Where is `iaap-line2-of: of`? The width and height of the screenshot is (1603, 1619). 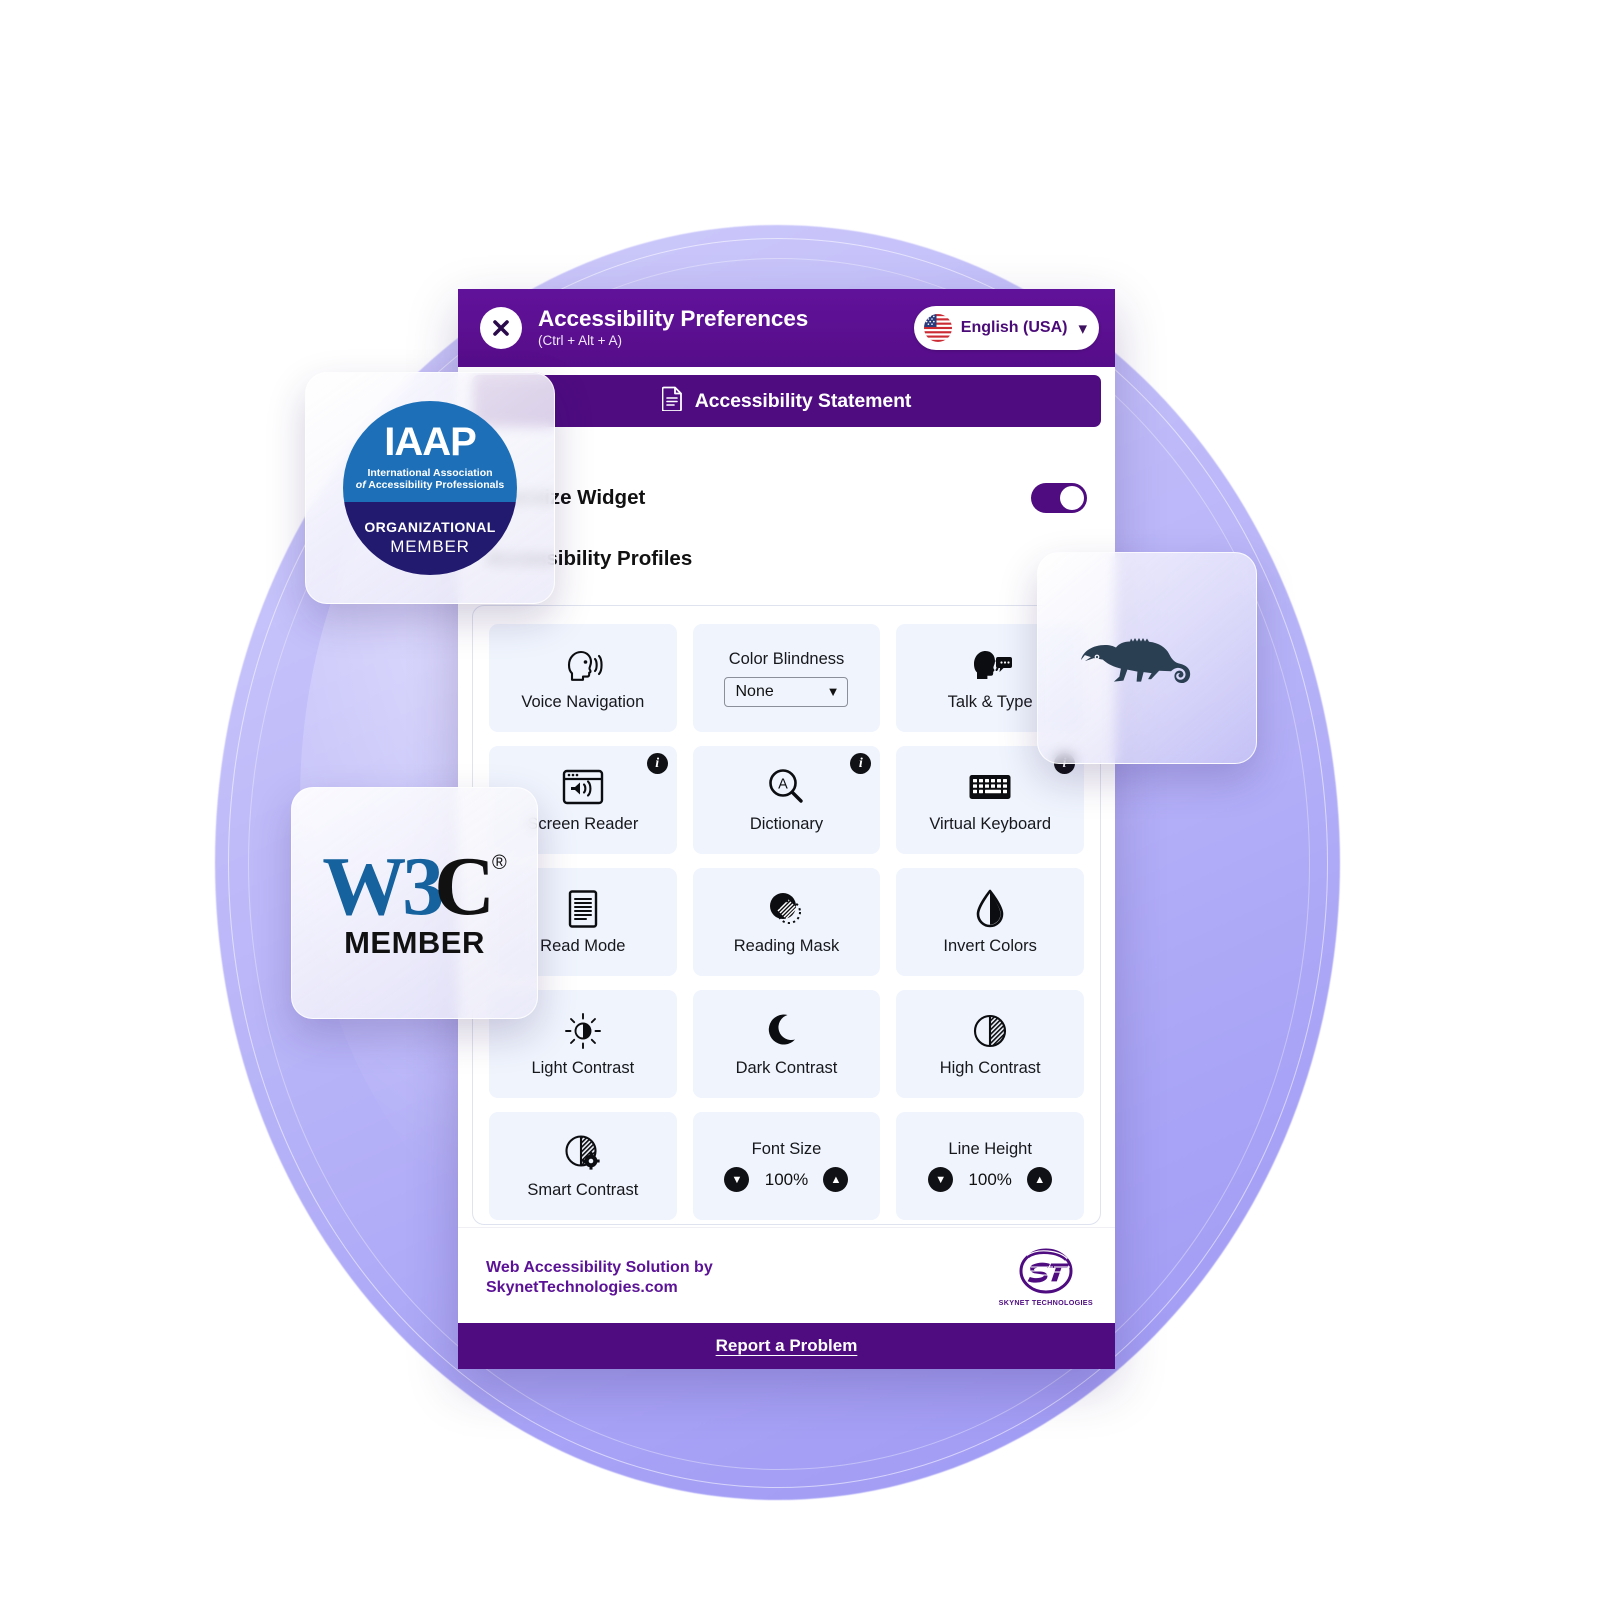 iaap-line2-of: of is located at coordinates (360, 484).